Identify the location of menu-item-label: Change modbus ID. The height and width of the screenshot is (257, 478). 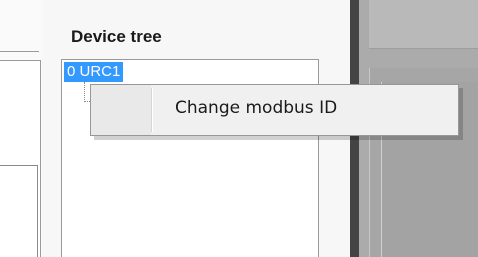
(256, 108).